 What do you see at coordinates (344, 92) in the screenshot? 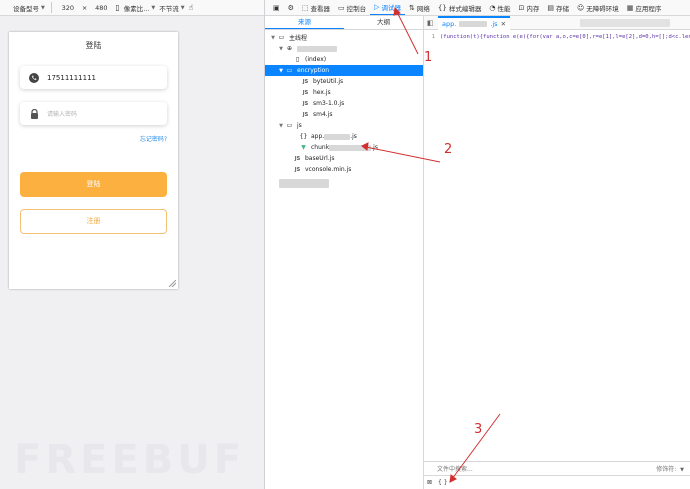
I see `tree-item-file: JS hex.js` at bounding box center [344, 92].